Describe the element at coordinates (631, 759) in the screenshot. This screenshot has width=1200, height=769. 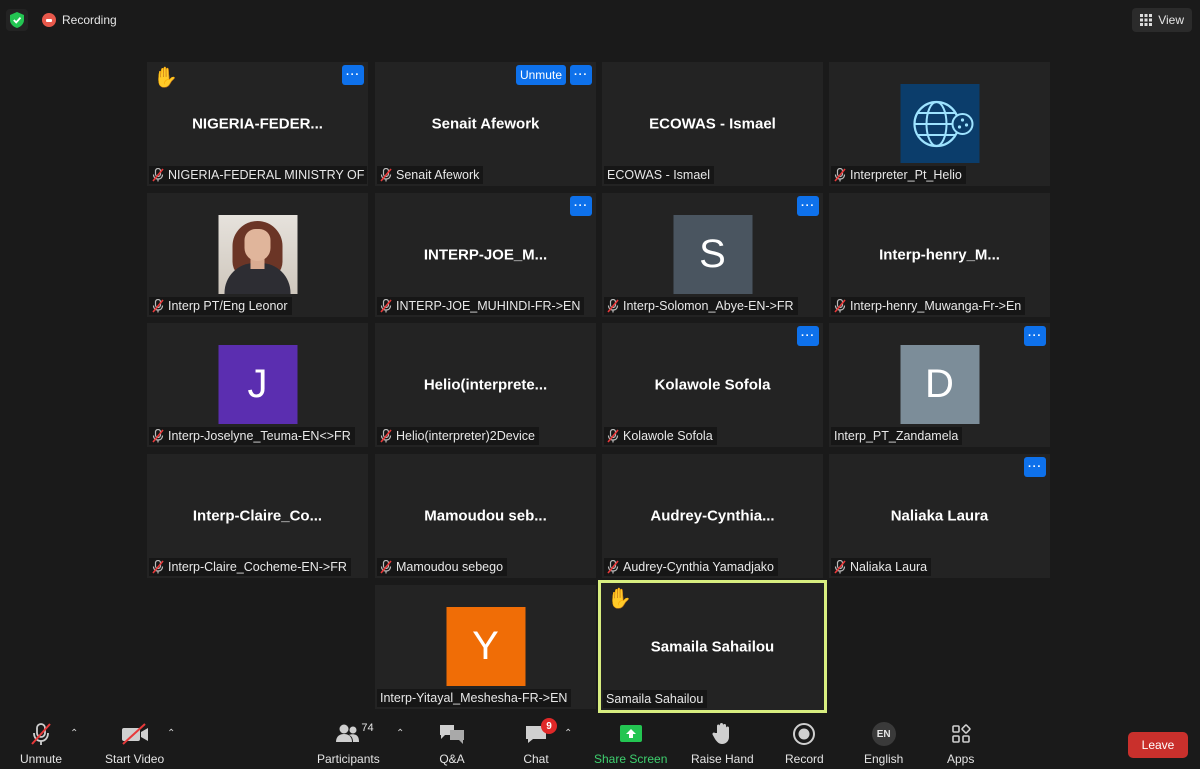
I see `share-screen-label: Share Screen` at that location.